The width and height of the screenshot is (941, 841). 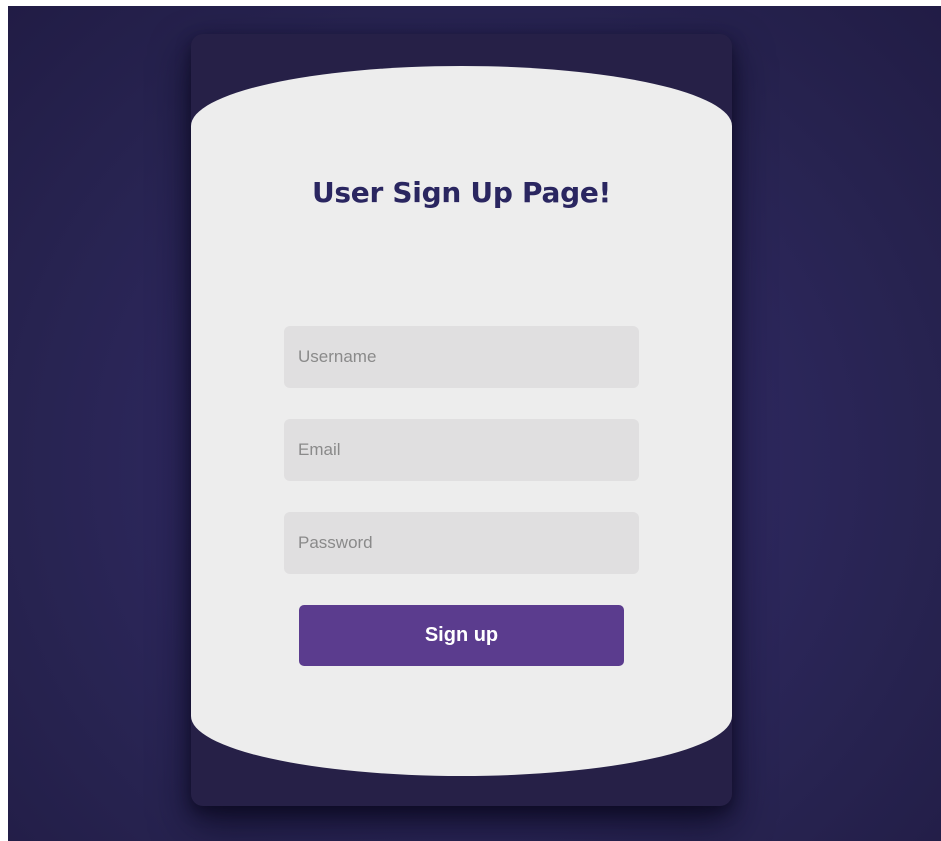 What do you see at coordinates (461, 543) in the screenshot?
I see `password-input` at bounding box center [461, 543].